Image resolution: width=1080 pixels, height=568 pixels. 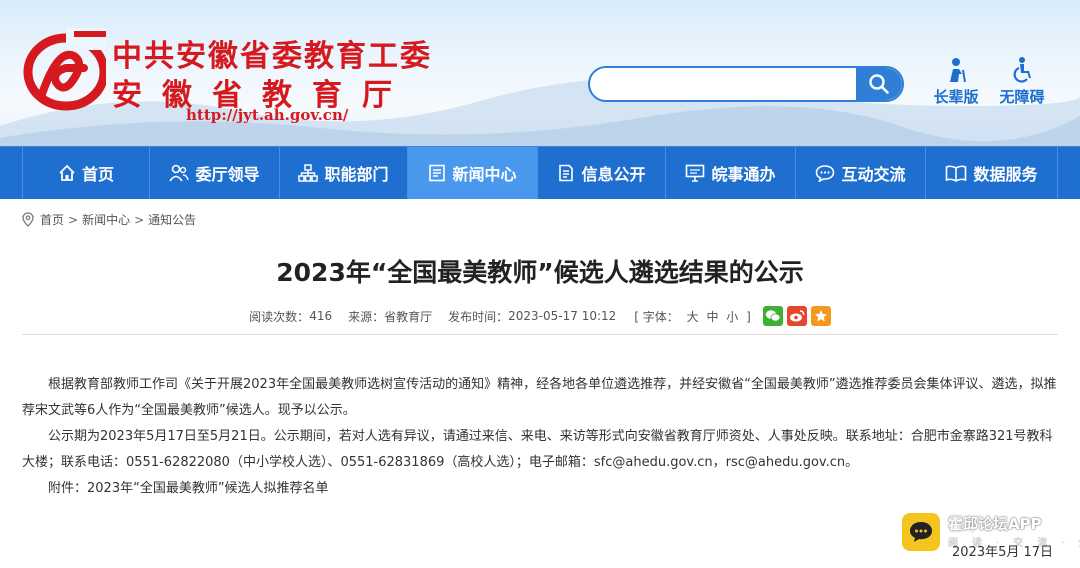 What do you see at coordinates (67, 172) in the screenshot?
I see `home-icon` at bounding box center [67, 172].